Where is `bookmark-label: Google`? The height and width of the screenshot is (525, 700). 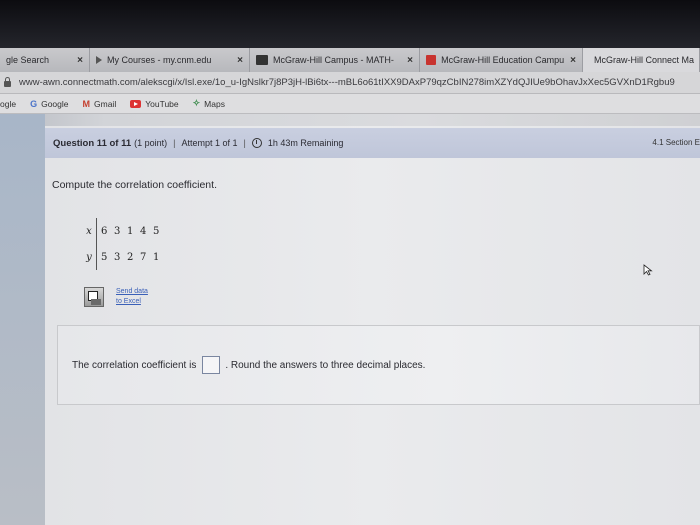
bookmark-label: Google is located at coordinates (55, 103).